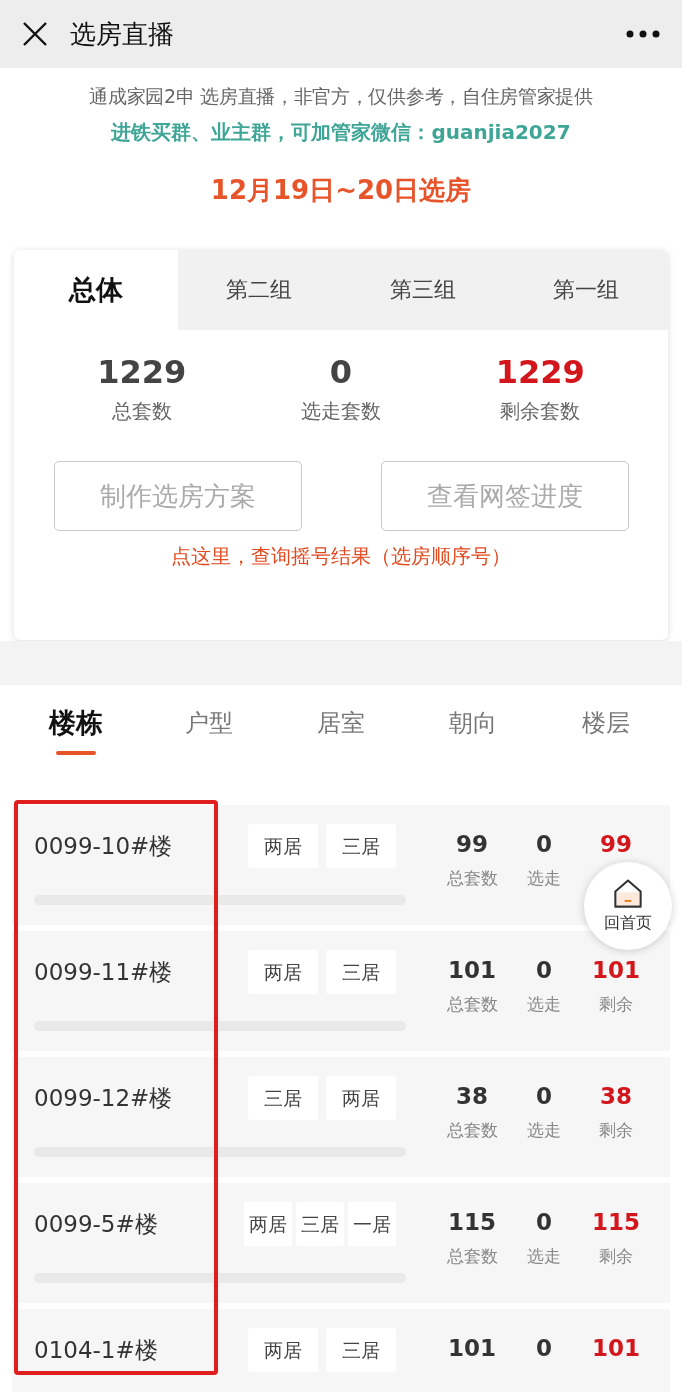 This screenshot has height=1392, width=682. Describe the element at coordinates (104, 846) in the screenshot. I see `building-name: 0099-10#楼` at that location.